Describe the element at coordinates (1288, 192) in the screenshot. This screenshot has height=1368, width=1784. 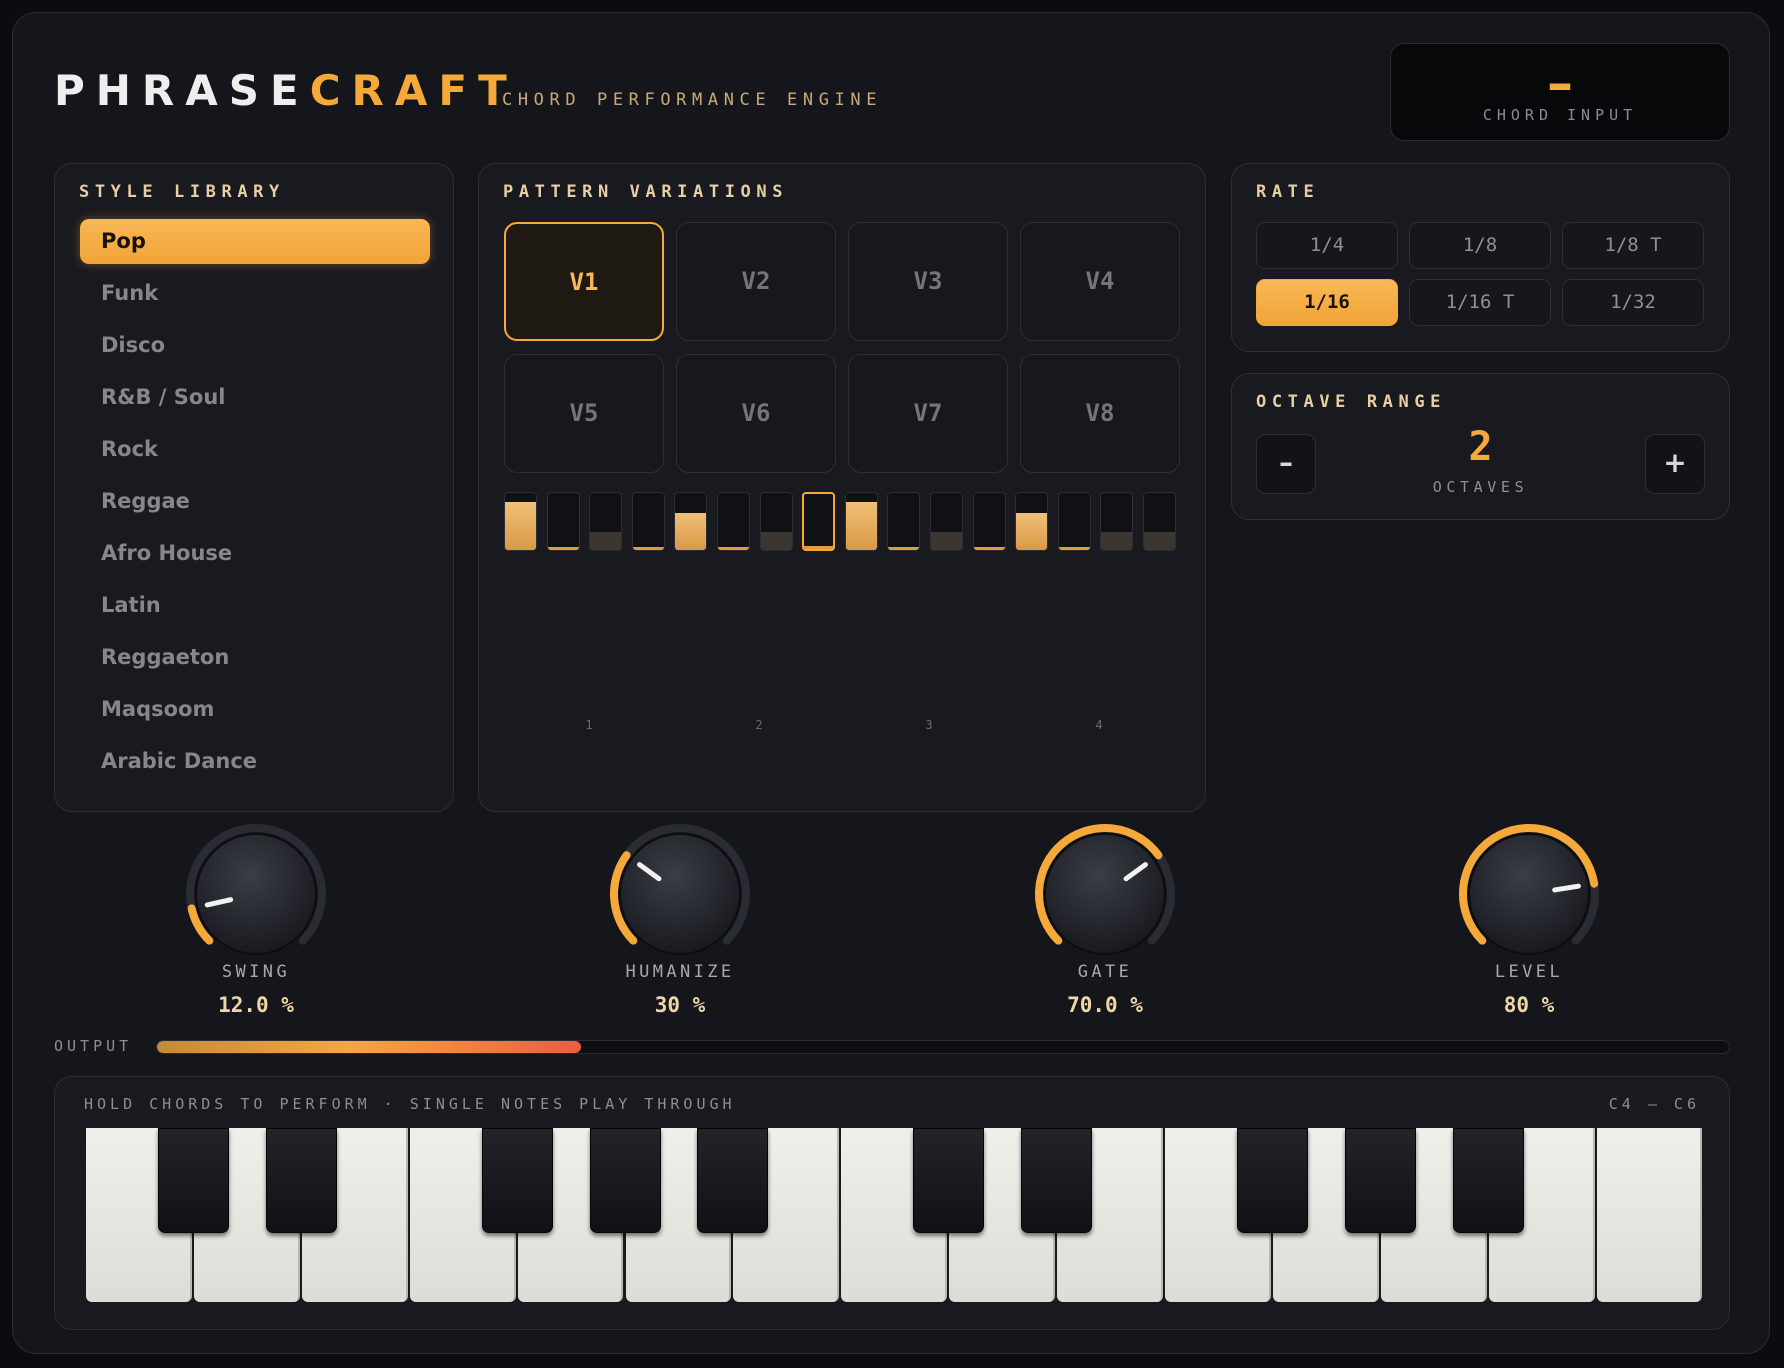
I see `rate-title: RATE` at that location.